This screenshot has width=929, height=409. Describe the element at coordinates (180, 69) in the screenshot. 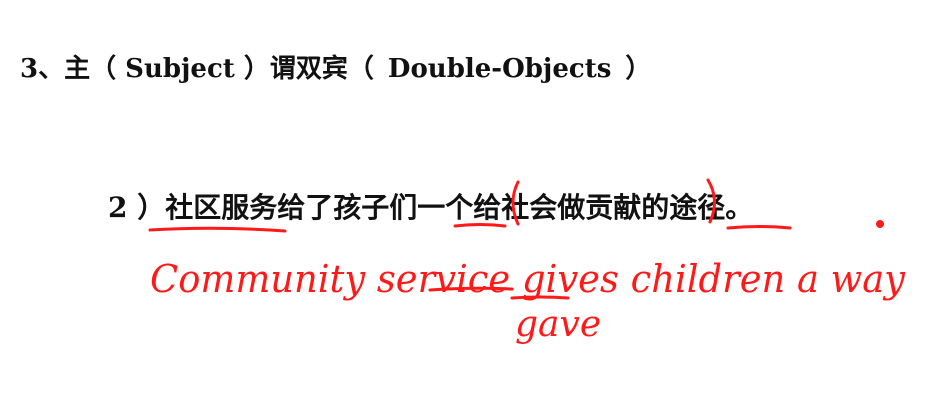

I see `heading-subject-english: （ Subject ）` at that location.